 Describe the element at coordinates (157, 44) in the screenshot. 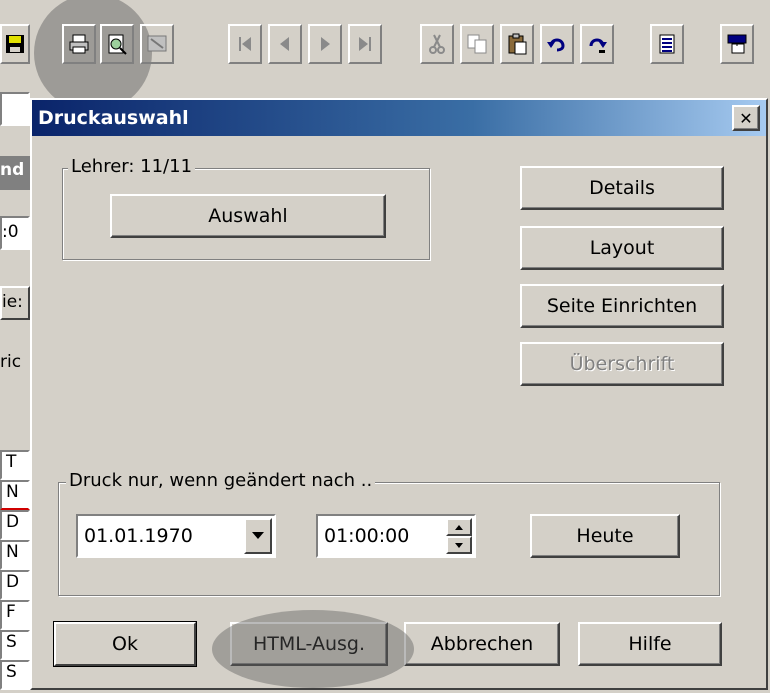

I see `screen-export-icon` at that location.